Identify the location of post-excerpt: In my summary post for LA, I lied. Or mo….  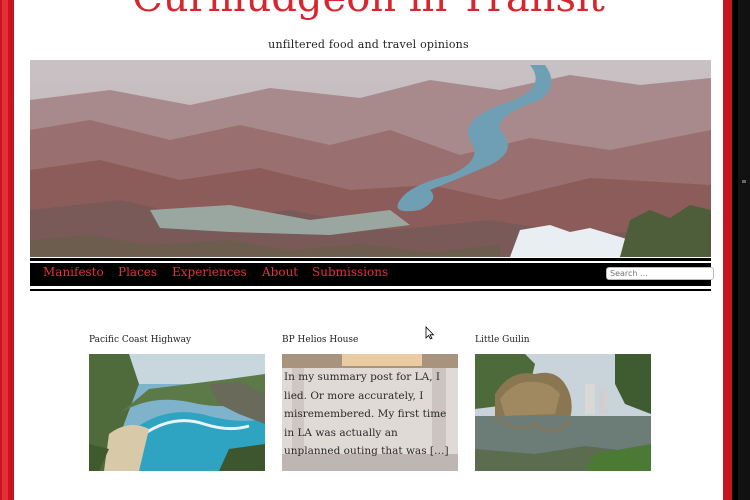
(370, 412).